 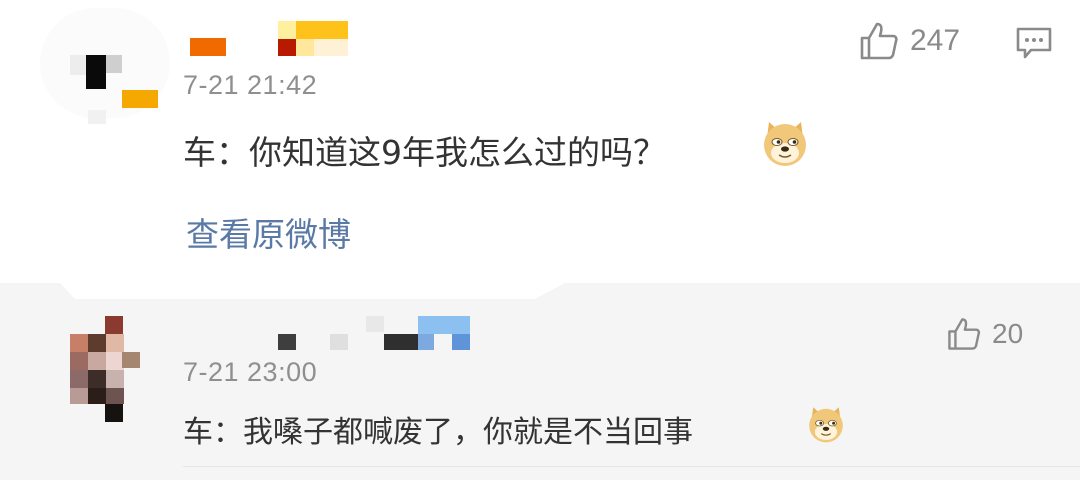 What do you see at coordinates (312, 291) in the screenshot?
I see `card-notch` at bounding box center [312, 291].